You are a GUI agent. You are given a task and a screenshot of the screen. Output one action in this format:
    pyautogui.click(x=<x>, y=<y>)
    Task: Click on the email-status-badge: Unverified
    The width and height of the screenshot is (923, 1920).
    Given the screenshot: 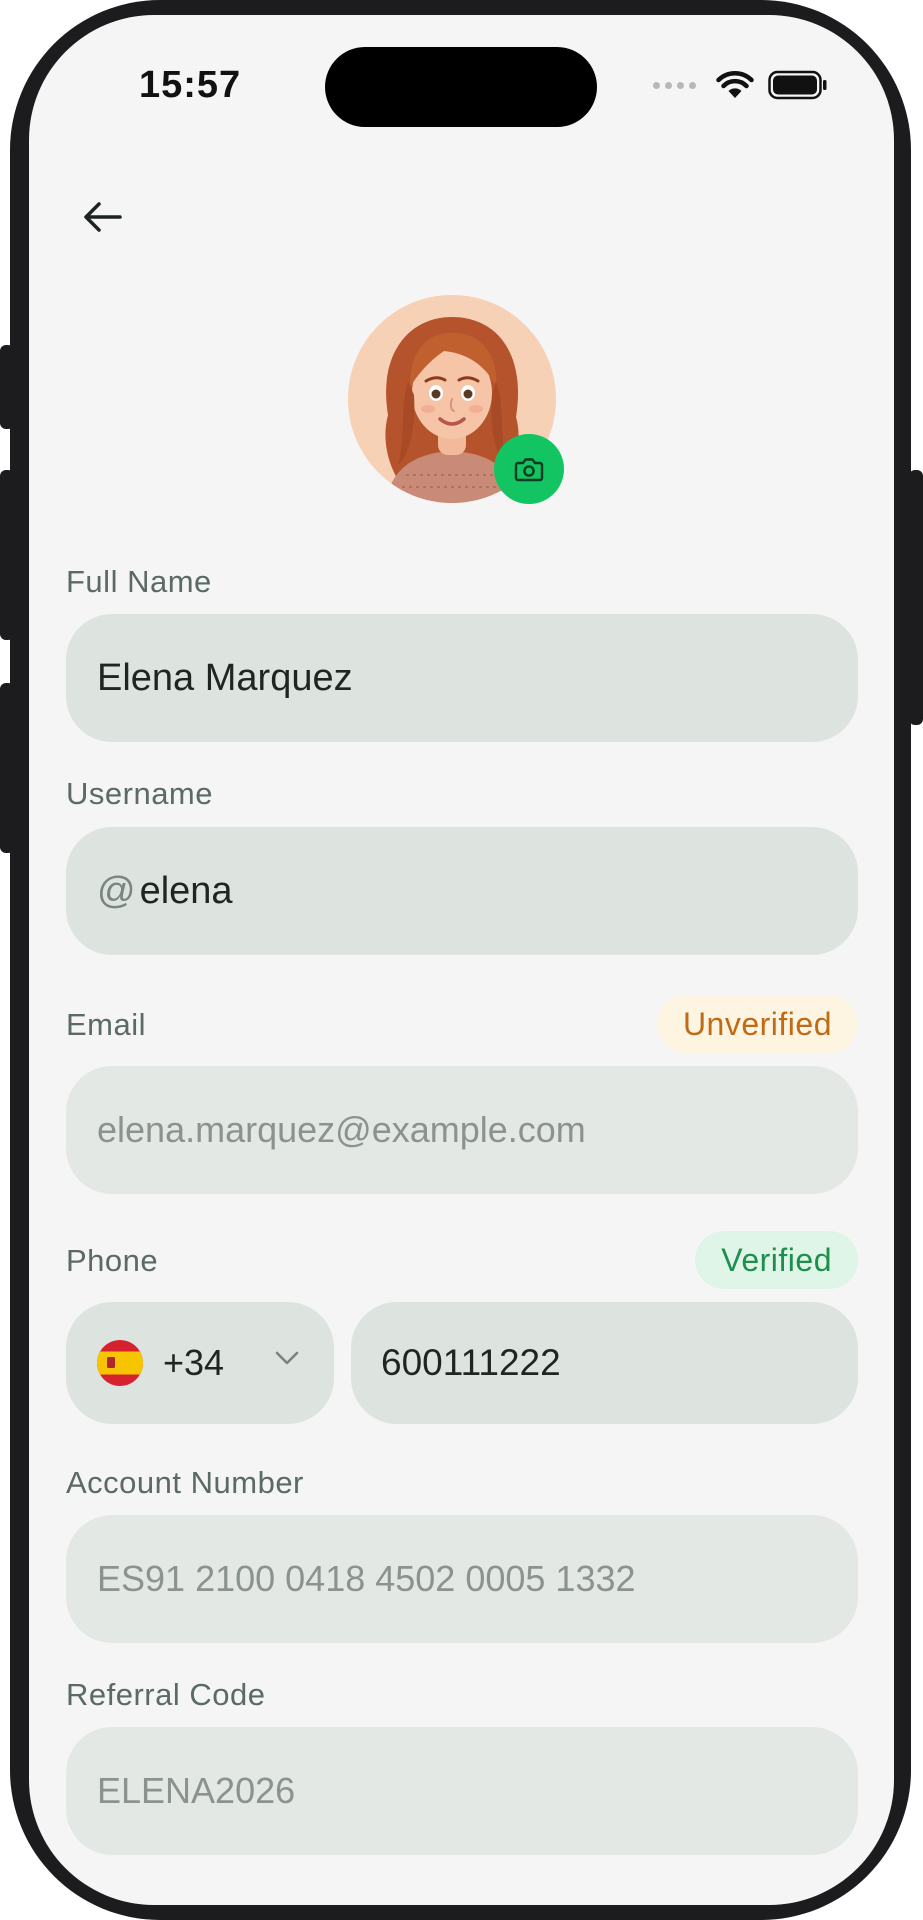 What is the action you would take?
    pyautogui.click(x=757, y=1024)
    